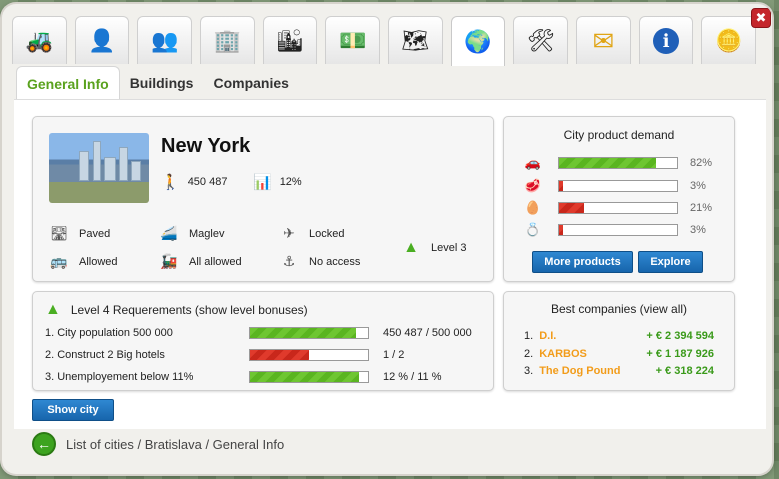 The height and width of the screenshot is (479, 779). I want to click on explore-button: Explore, so click(670, 262).